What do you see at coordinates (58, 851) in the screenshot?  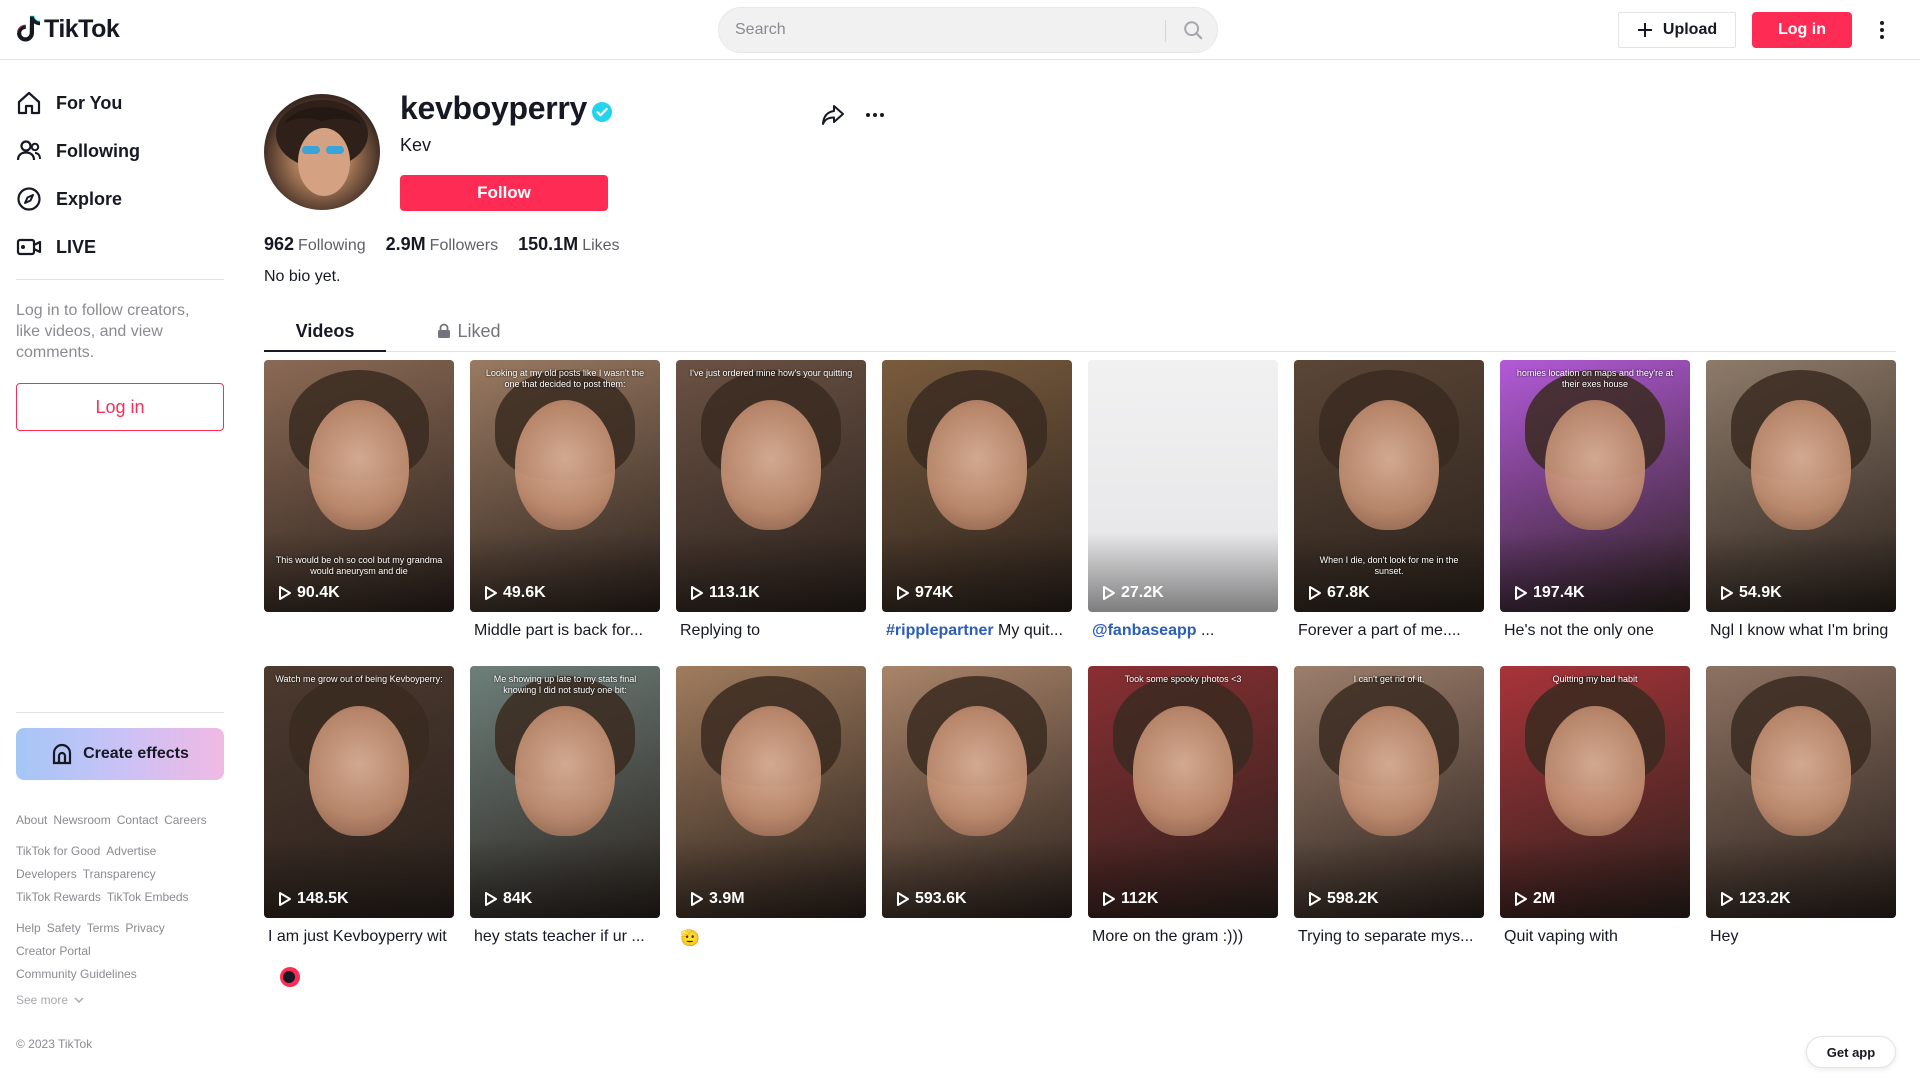 I see `footer-link-tiktok-for-good: TikTok for Good` at bounding box center [58, 851].